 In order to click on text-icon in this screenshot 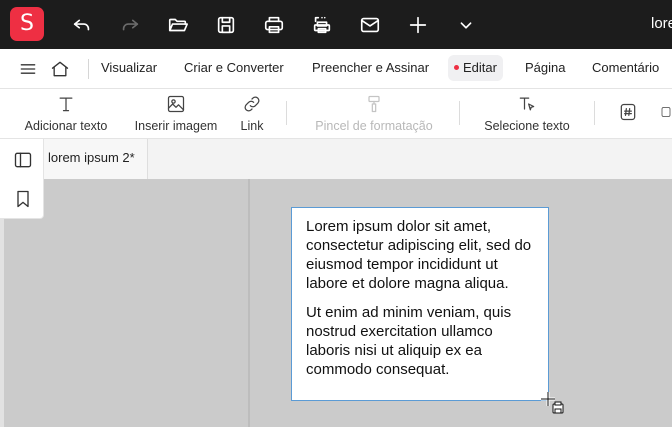, I will do `click(66, 104)`.